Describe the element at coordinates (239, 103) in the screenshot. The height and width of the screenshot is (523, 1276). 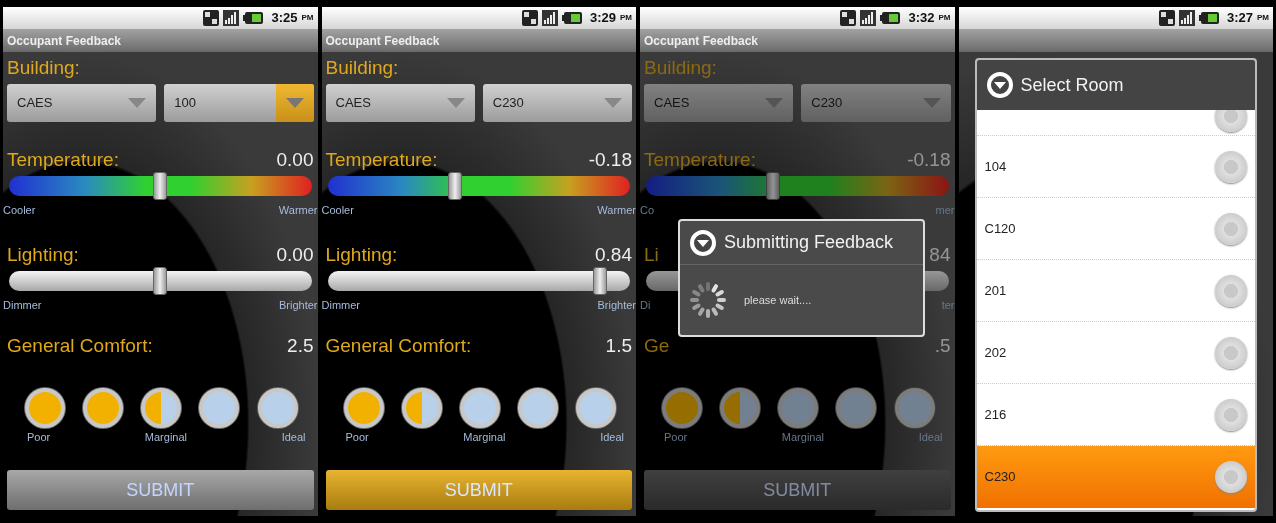
I see `dropdown: 100` at that location.